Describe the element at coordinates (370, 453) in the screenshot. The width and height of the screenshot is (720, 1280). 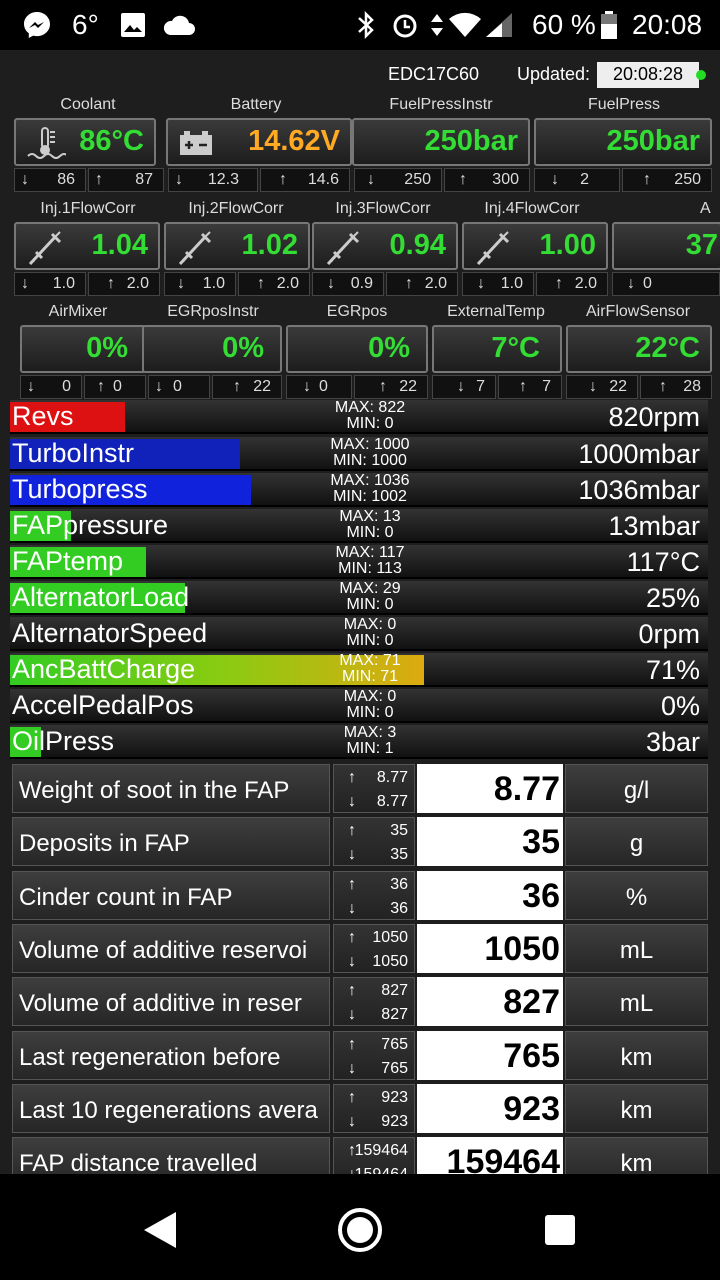
I see `bar-min-max: MAX: 1000 MIN: 1000` at that location.